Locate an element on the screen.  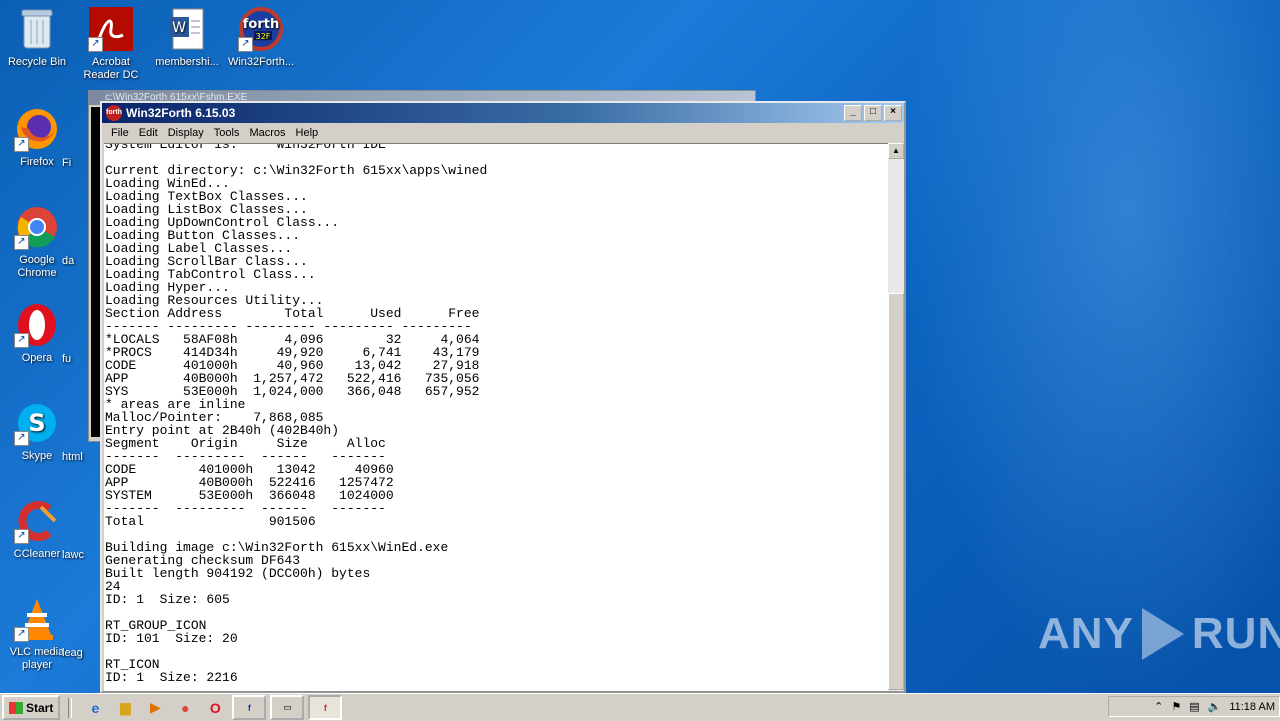
menu-file: File is located at coordinates (120, 133).